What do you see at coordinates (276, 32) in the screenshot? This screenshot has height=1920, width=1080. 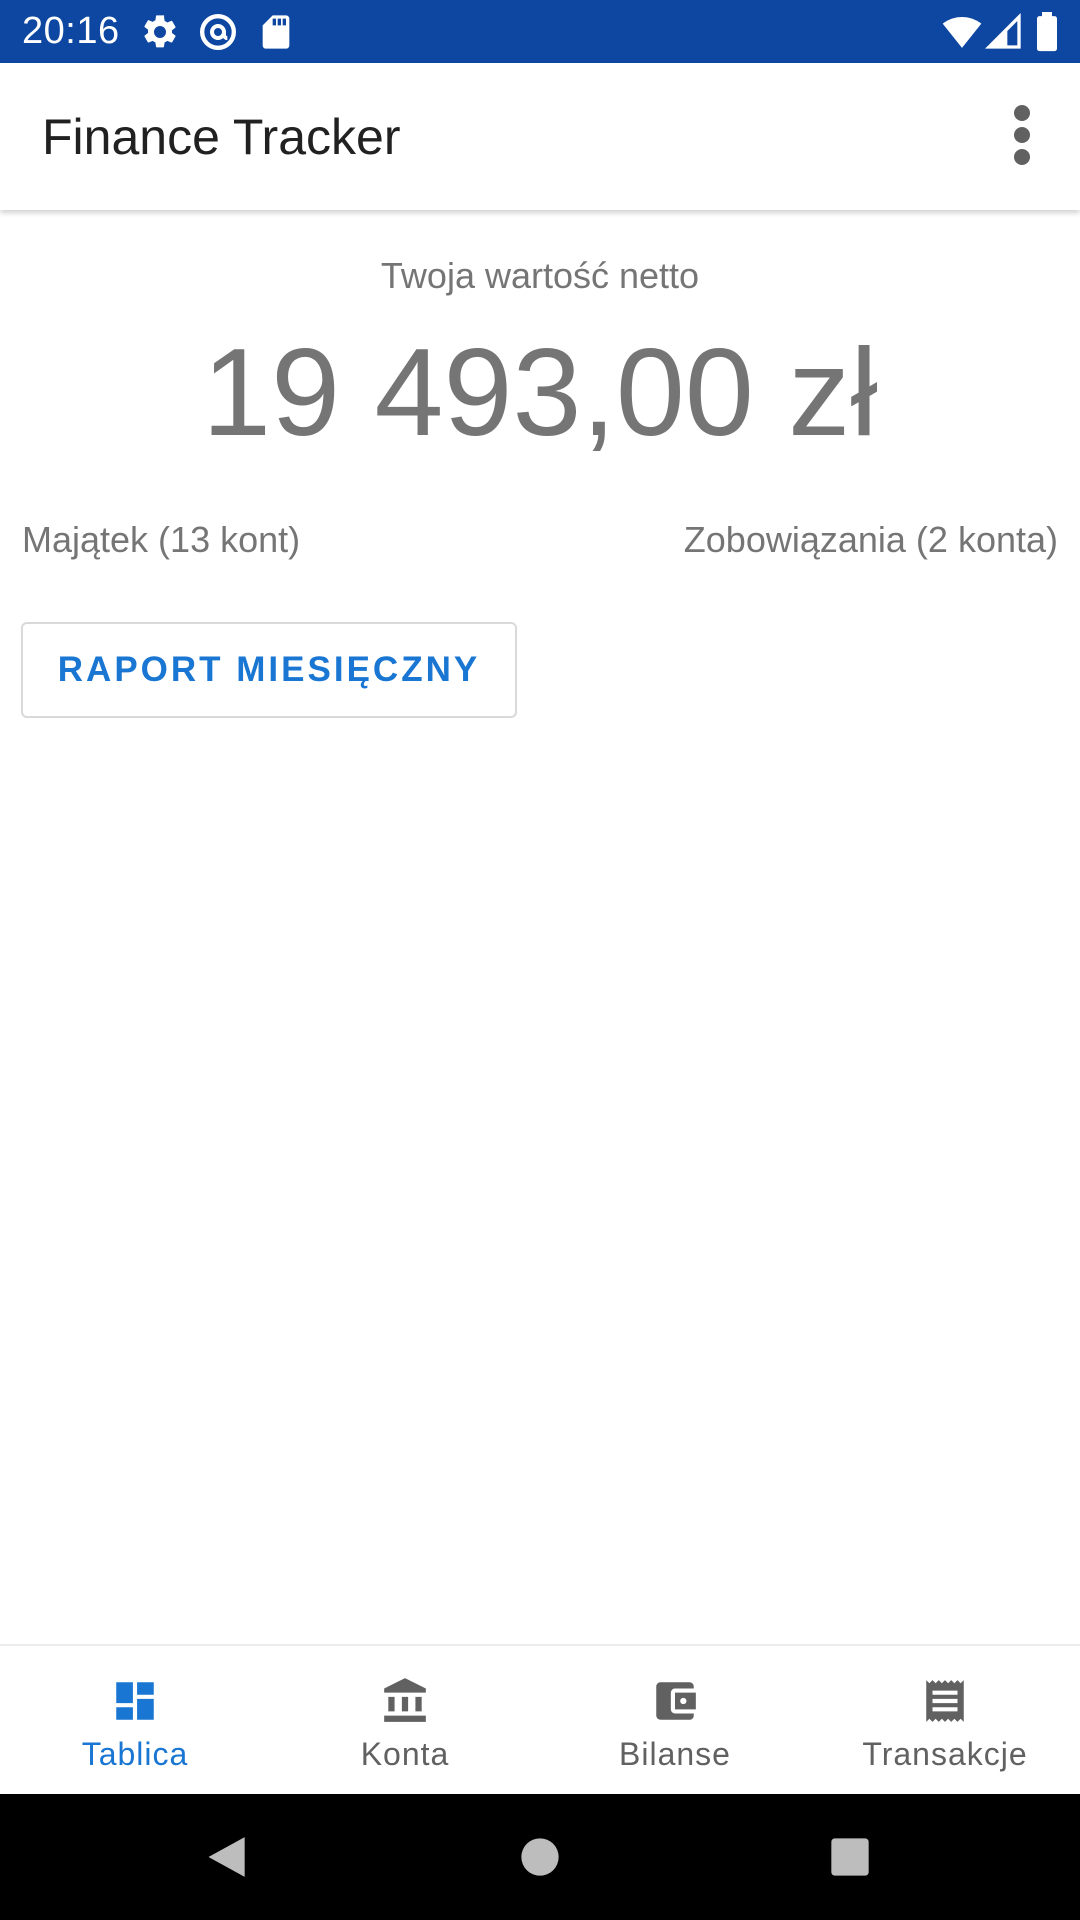 I see `sd-card-icon` at bounding box center [276, 32].